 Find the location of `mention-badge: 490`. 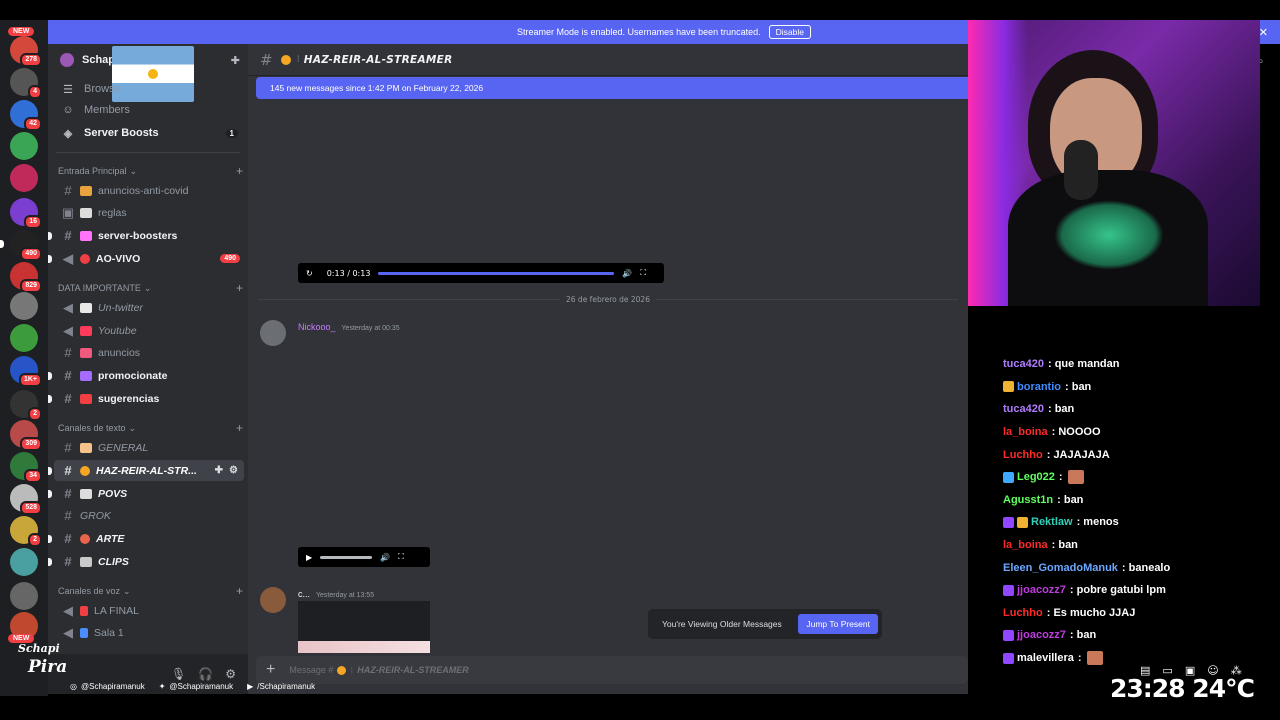

mention-badge: 490 is located at coordinates (230, 258).